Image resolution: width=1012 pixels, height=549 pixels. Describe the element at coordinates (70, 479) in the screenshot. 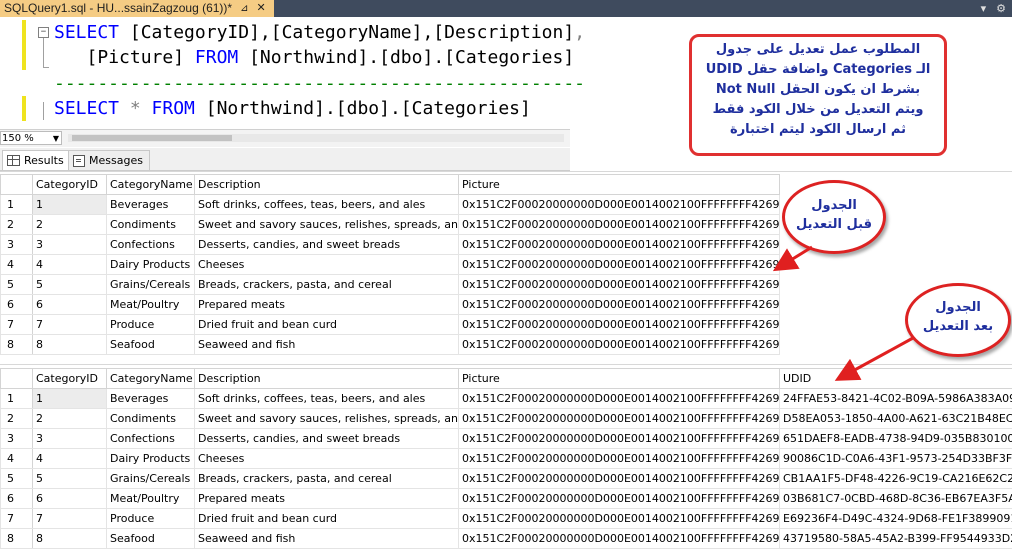

I see `grid-cell: 5` at that location.